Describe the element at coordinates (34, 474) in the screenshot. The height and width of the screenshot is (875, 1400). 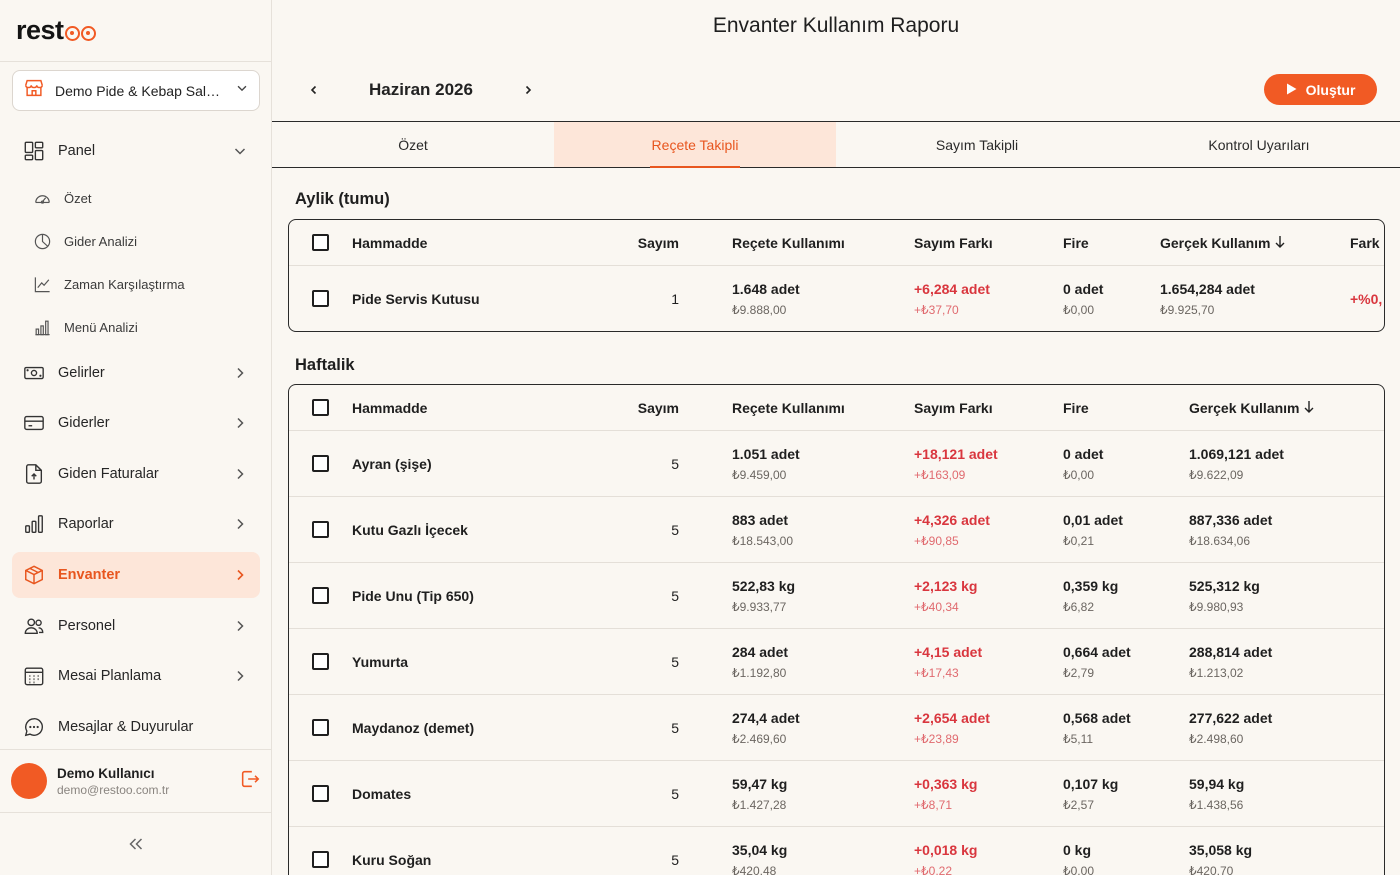
I see `file-upload-icon` at that location.